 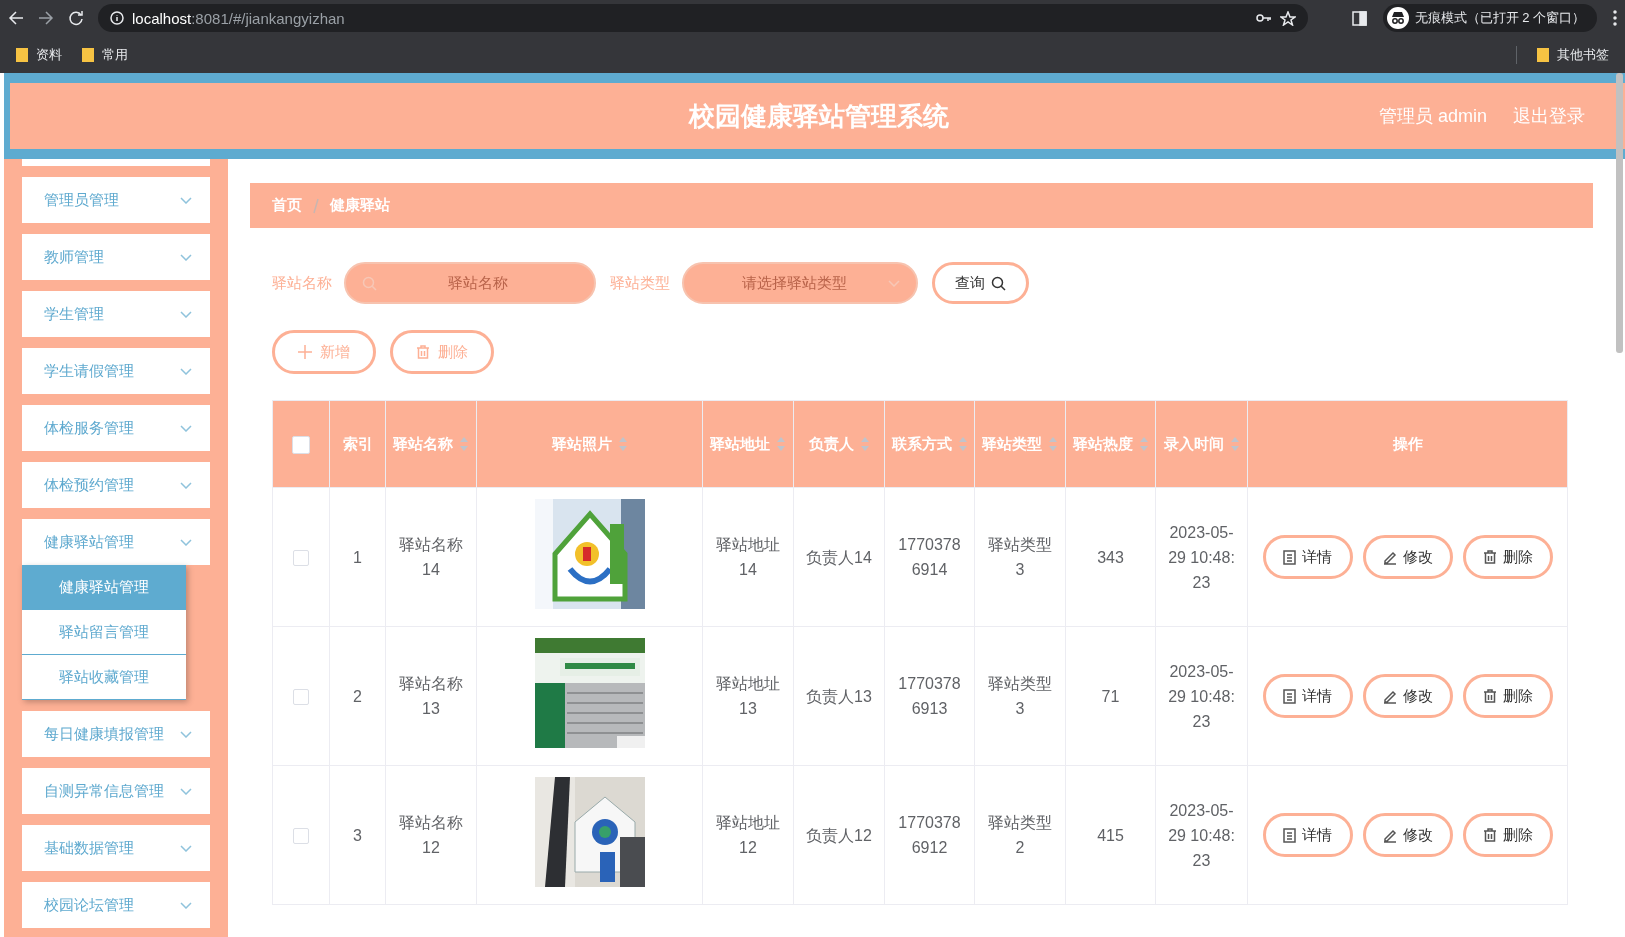 I want to click on table-cell: 负责人14, so click(x=839, y=557).